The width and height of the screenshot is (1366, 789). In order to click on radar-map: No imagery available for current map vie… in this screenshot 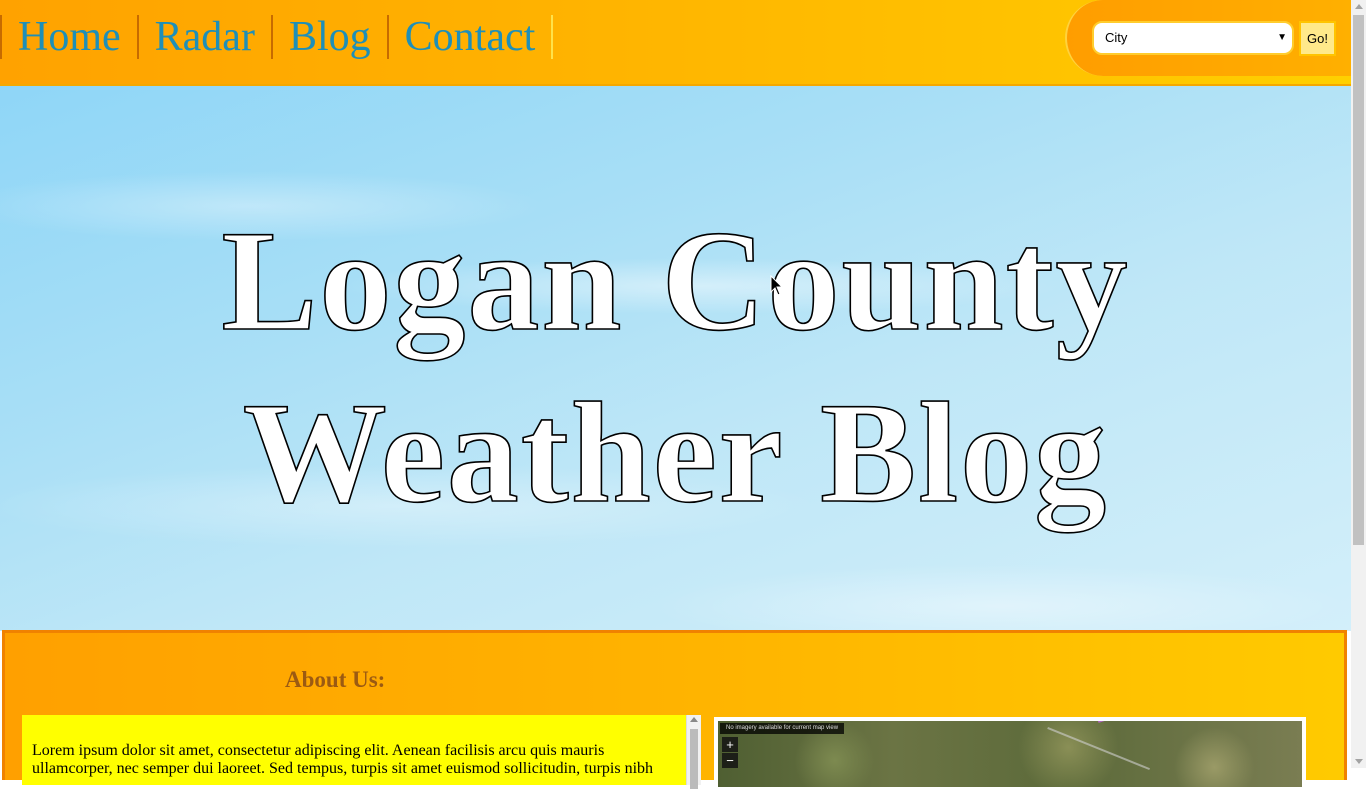, I will do `click(1010, 754)`.